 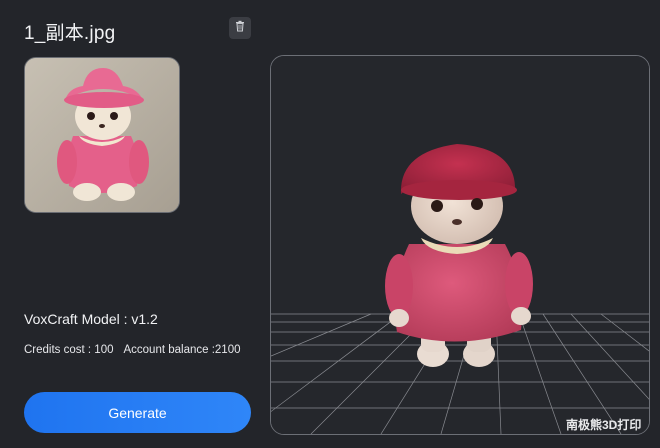 I want to click on source-image-thumbnail, so click(x=102, y=135).